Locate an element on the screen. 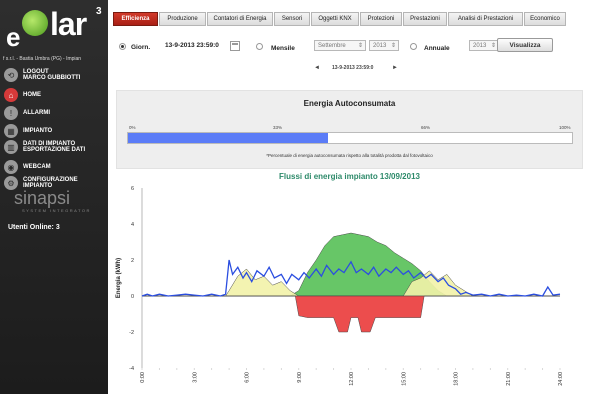 The width and height of the screenshot is (592, 394). radio-annuale is located at coordinates (413, 46).